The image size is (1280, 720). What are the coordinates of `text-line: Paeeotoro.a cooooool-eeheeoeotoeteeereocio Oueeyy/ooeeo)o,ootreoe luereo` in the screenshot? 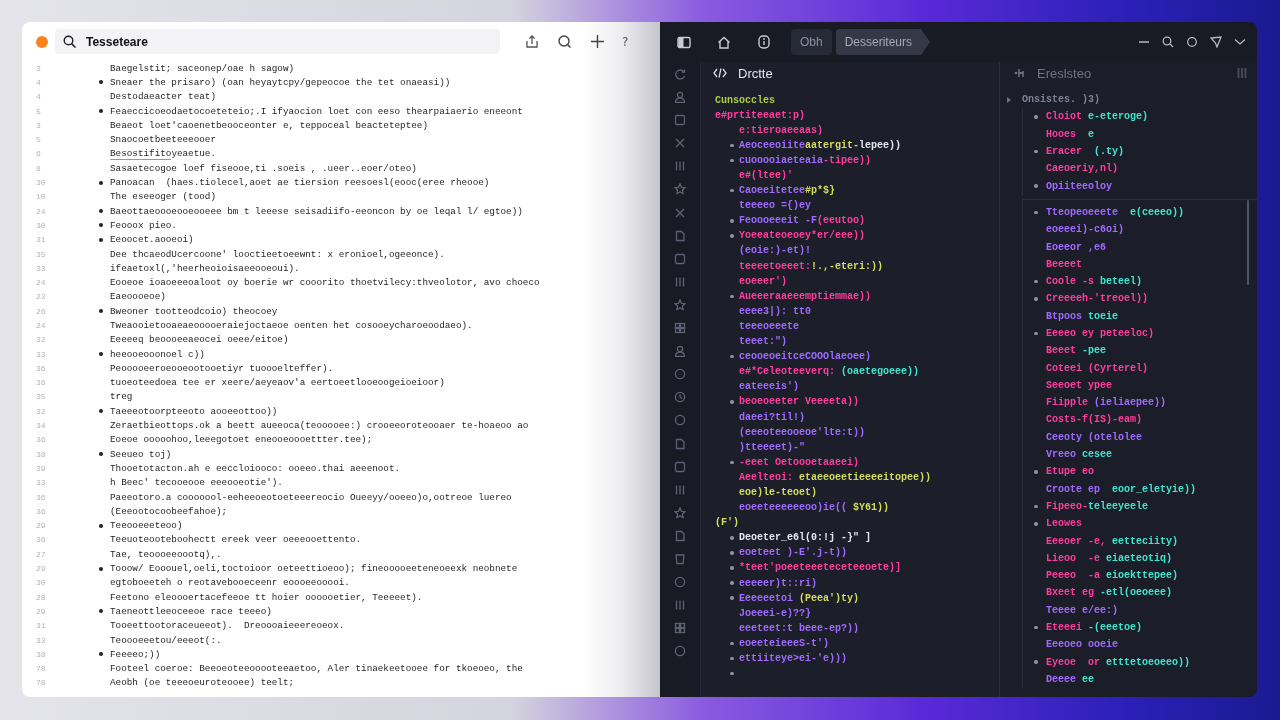 It's located at (311, 497).